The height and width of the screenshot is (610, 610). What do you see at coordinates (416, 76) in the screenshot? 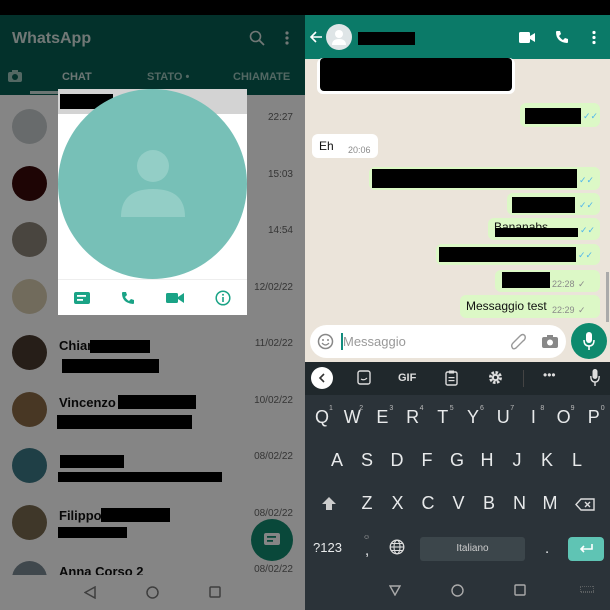
I see `message-bubble` at bounding box center [416, 76].